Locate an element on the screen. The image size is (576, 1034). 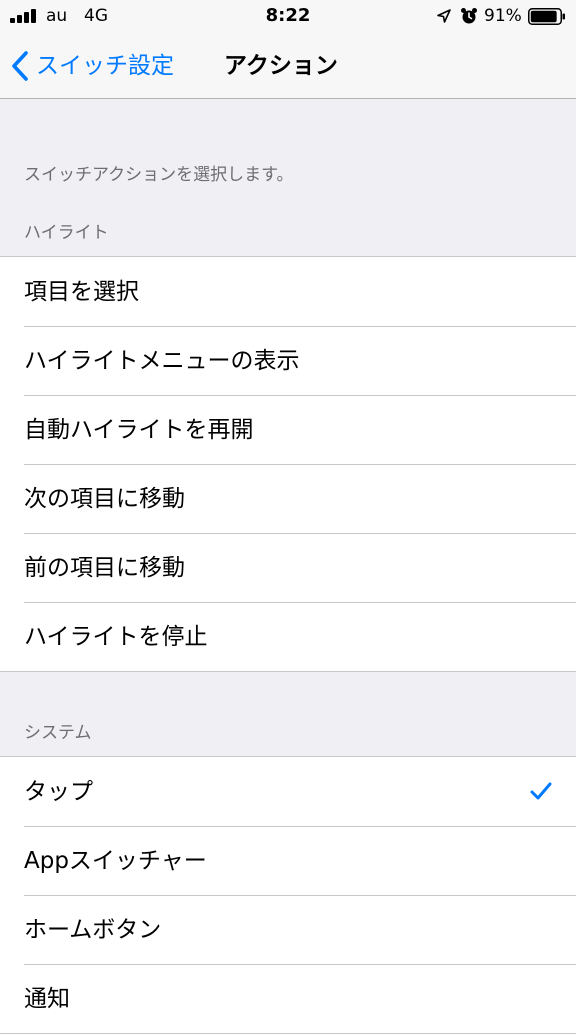
list-item-label: 通知 is located at coordinates (47, 998).